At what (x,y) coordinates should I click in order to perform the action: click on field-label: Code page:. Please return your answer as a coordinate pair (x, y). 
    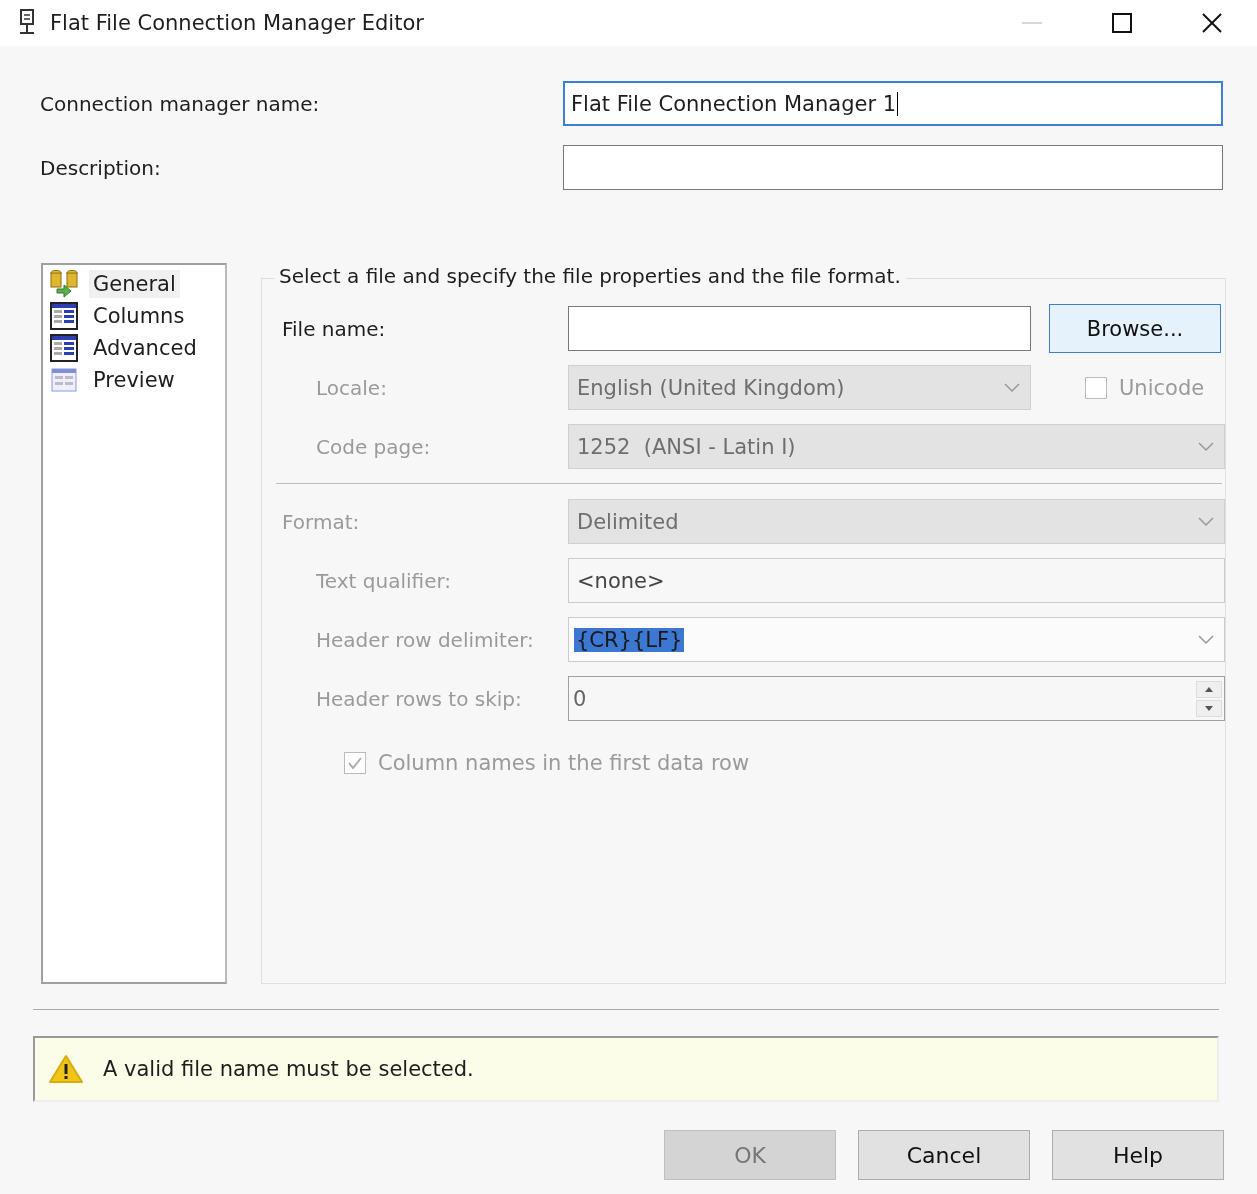
    Looking at the image, I should click on (374, 446).